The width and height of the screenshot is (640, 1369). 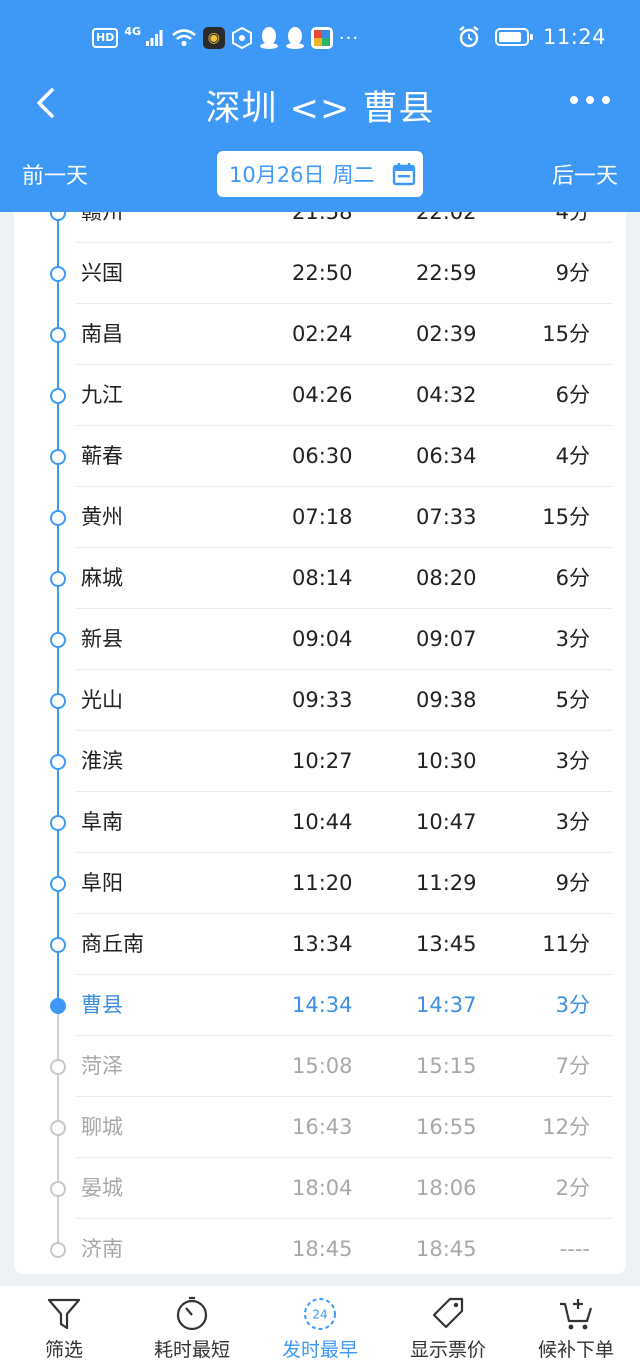 I want to click on stop-row: 淮滨 10:27 10:30 3分, so click(x=320, y=761).